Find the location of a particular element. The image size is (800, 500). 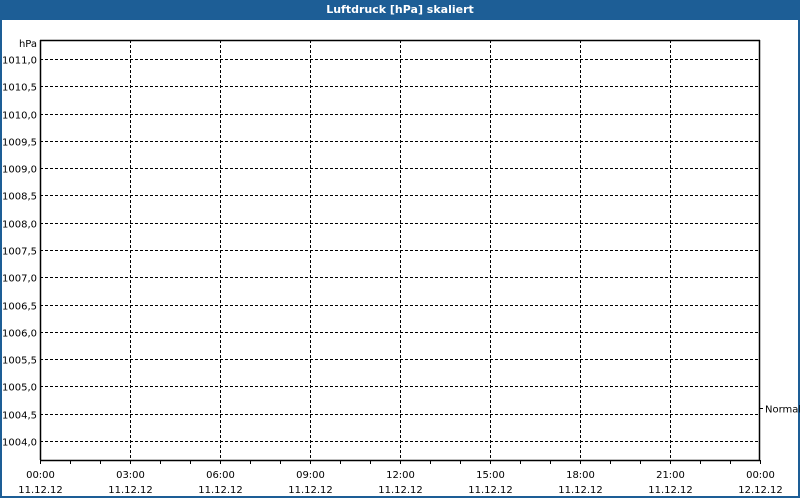

y-tick-label: 1007,0 is located at coordinates (19, 279).